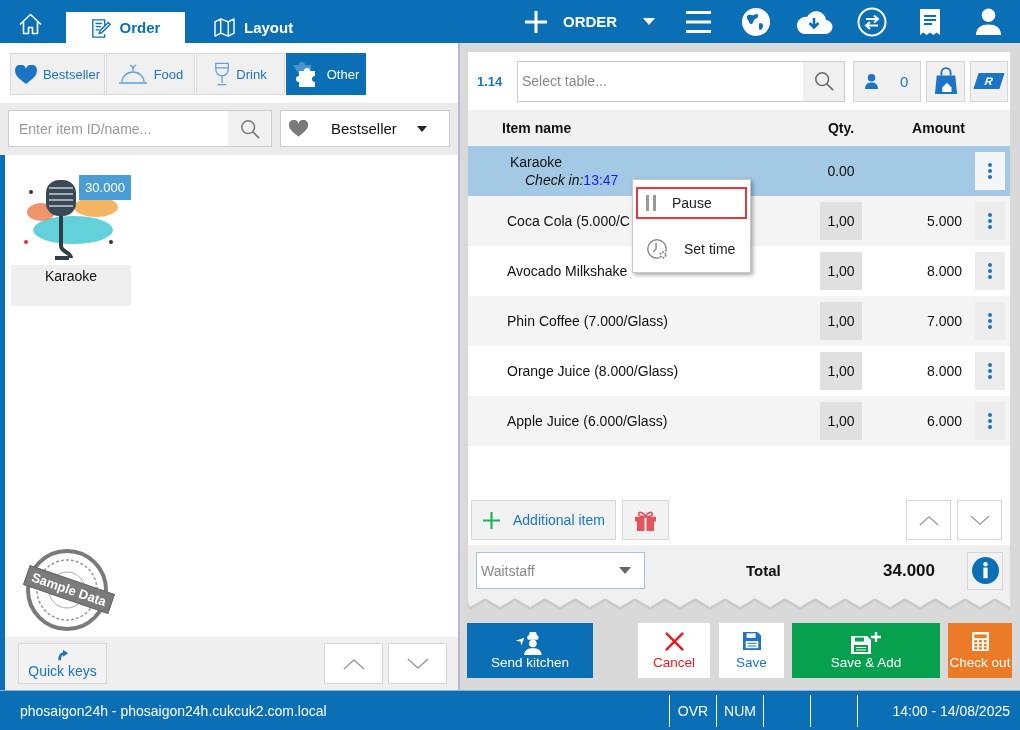 This screenshot has height=730, width=1020. I want to click on item-name: Coca Cola (5.000/C, so click(568, 221).